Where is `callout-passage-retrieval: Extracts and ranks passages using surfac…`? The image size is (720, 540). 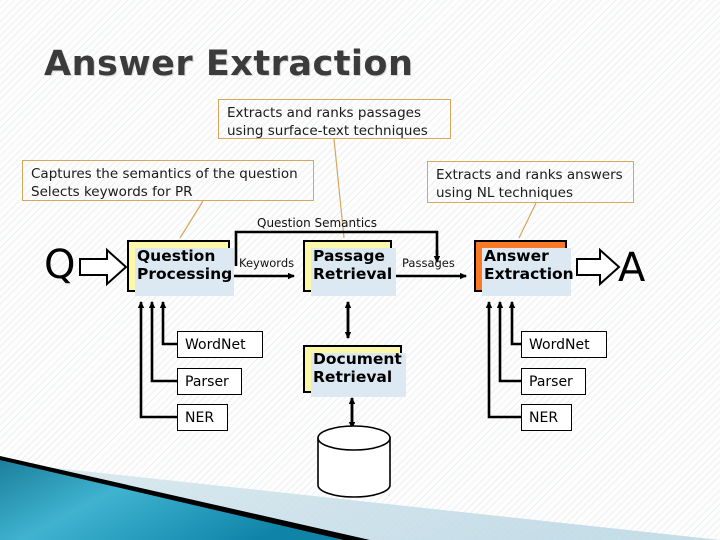 callout-passage-retrieval: Extracts and ranks passages using surfac… is located at coordinates (334, 119).